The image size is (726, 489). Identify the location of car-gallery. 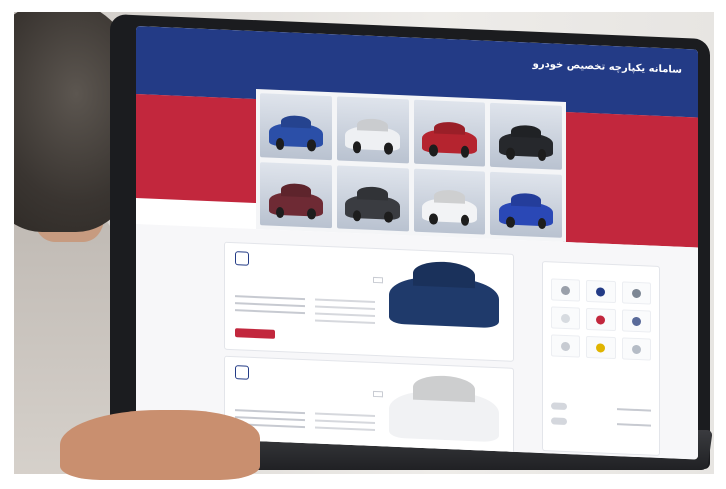
(411, 166).